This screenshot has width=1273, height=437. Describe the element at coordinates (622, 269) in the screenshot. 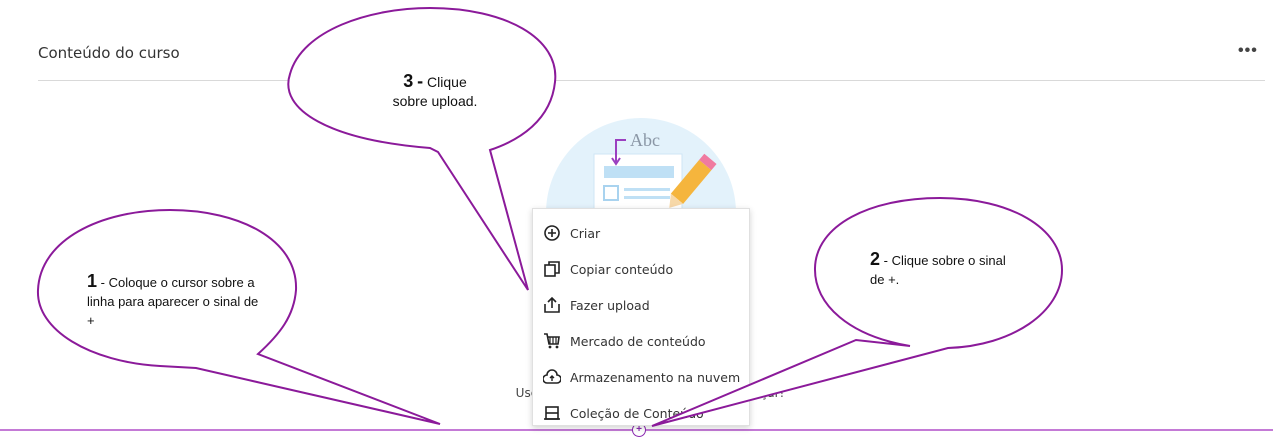

I see `menu-item-label: Copiar conteúdo` at that location.